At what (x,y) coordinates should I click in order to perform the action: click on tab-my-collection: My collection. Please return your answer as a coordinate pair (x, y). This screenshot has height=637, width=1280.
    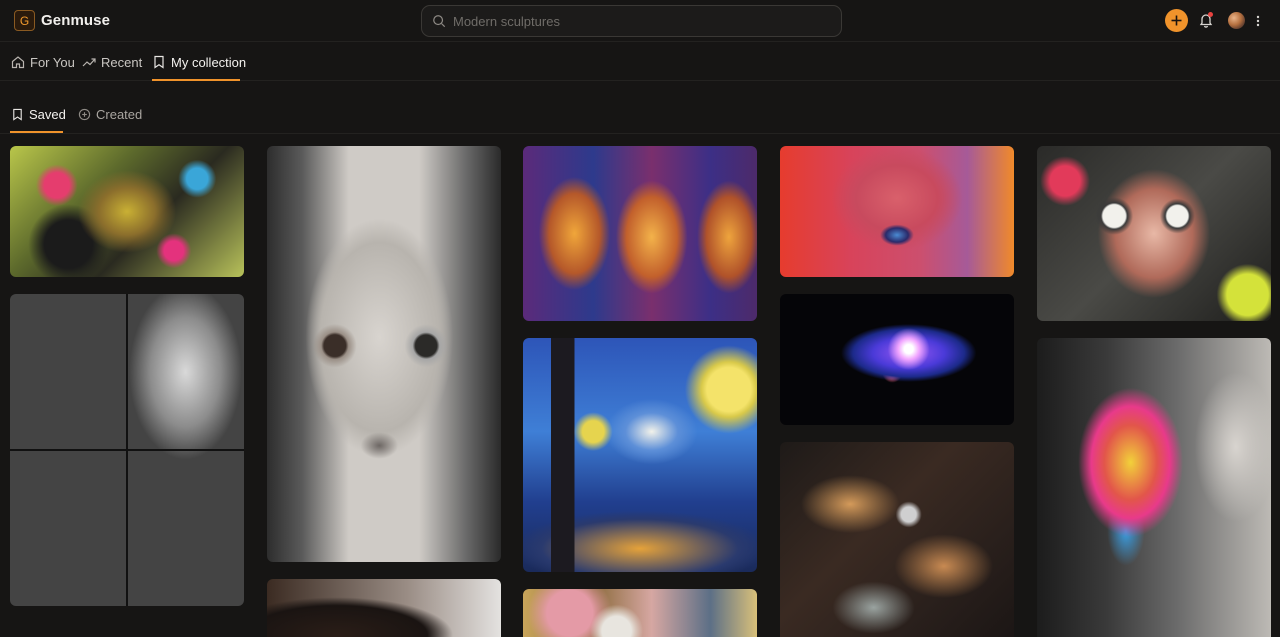
    Looking at the image, I should click on (199, 62).